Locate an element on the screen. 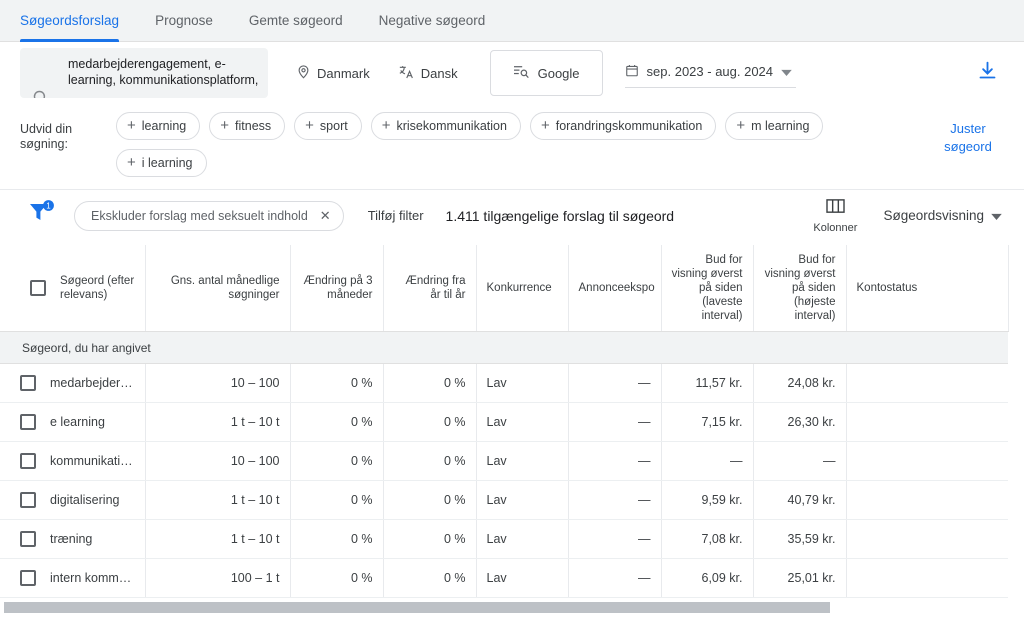 The width and height of the screenshot is (1024, 617). svg-text: 1 is located at coordinates (48, 206).